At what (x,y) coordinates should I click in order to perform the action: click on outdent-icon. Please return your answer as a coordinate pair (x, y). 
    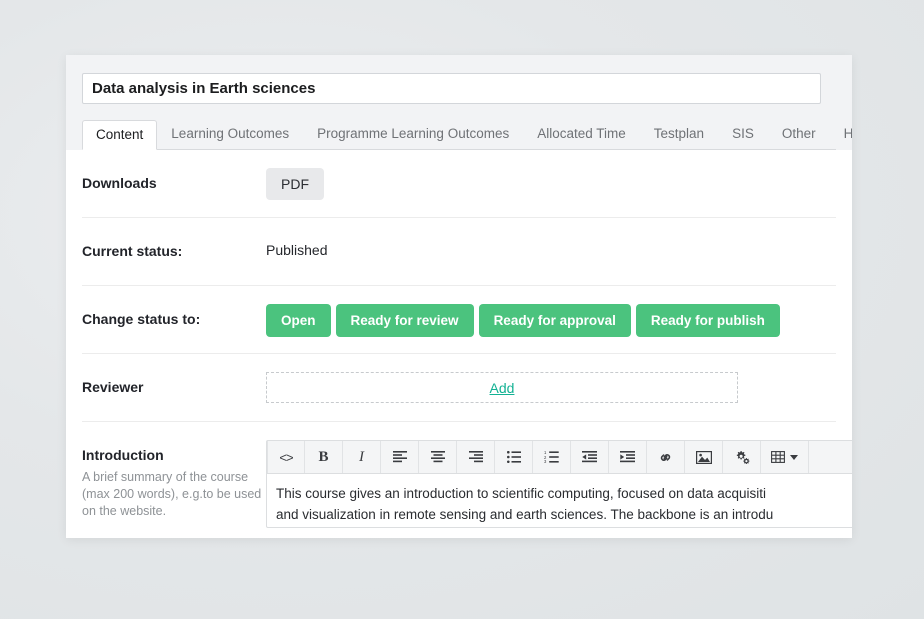
    Looking at the image, I should click on (590, 457).